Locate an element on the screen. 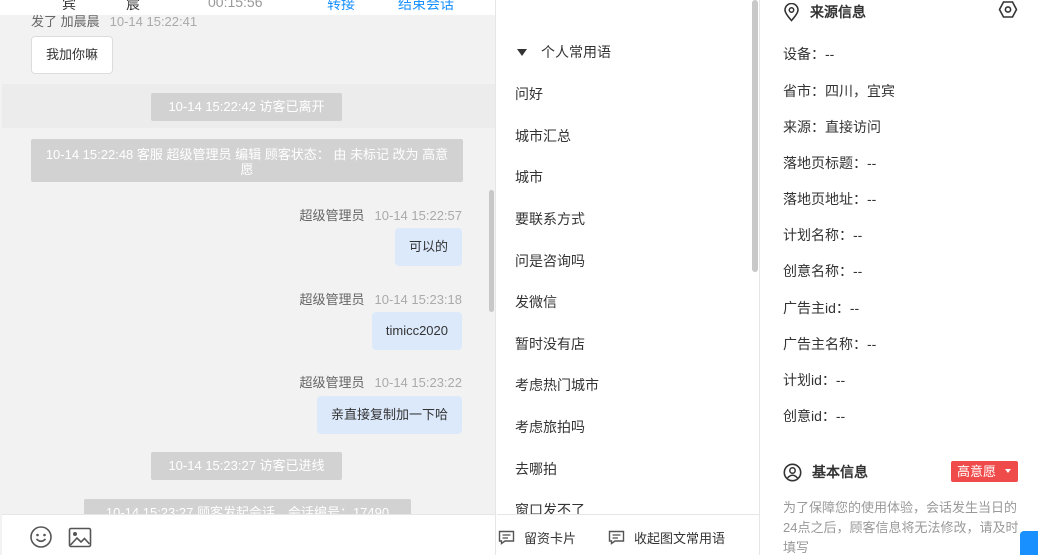 The height and width of the screenshot is (555, 1038). source-landing-url: 落地页地址：-- is located at coordinates (830, 199).